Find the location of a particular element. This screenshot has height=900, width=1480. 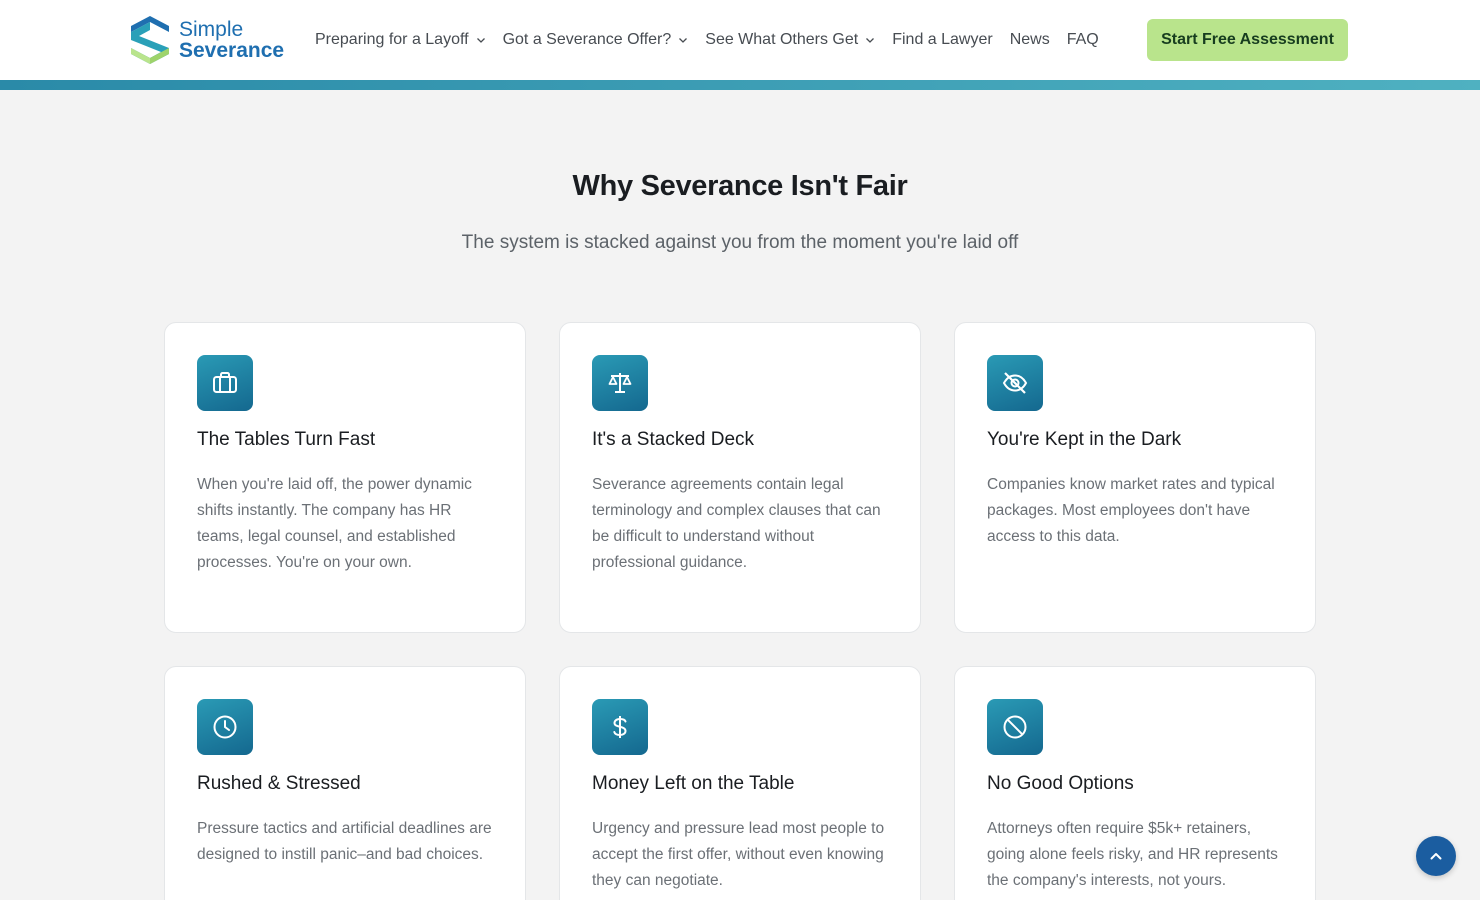

nav-item-see-what-others-get: See What Others Get is located at coordinates (790, 40).